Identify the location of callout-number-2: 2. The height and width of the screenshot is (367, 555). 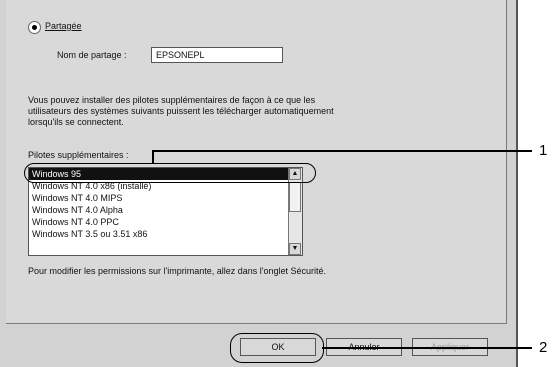
(543, 347).